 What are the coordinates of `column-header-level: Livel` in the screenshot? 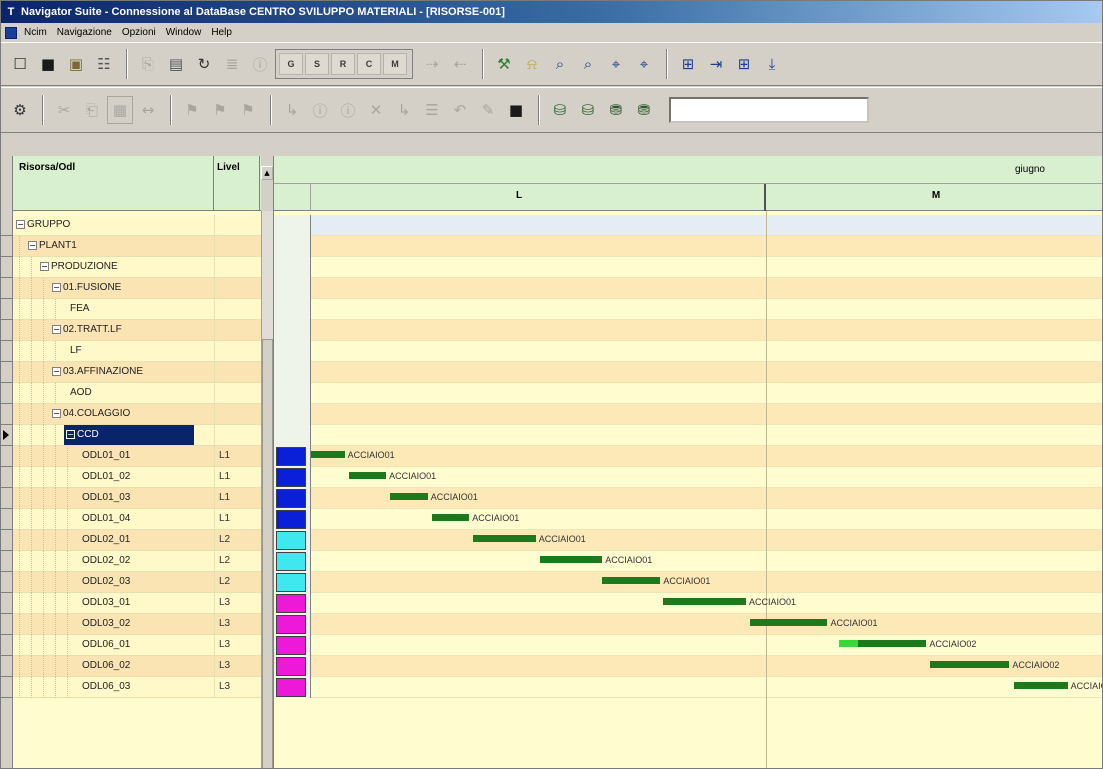 It's located at (237, 183).